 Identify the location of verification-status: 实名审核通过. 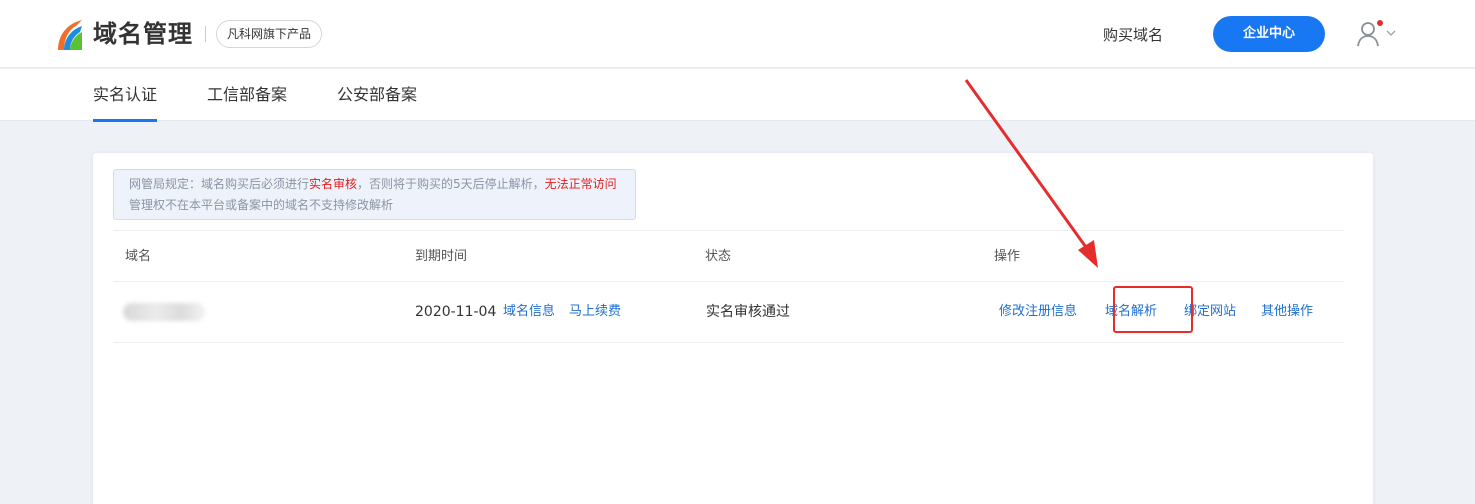
(748, 312).